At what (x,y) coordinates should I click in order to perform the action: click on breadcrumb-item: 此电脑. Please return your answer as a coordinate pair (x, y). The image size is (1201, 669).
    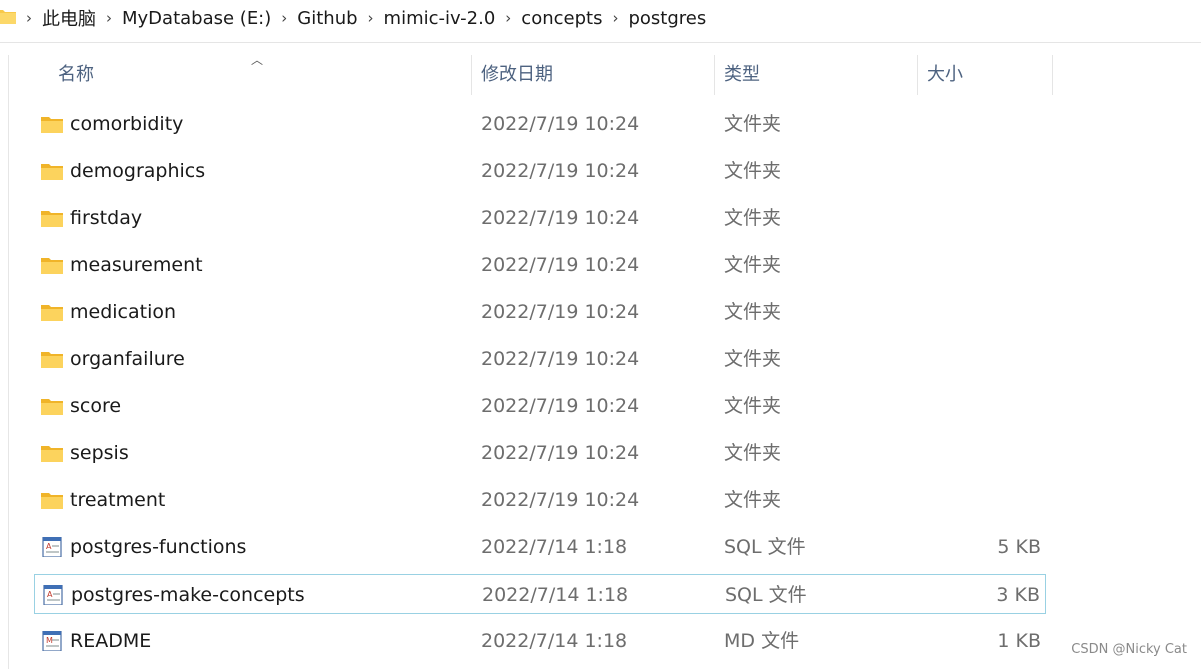
    Looking at the image, I should click on (69, 18).